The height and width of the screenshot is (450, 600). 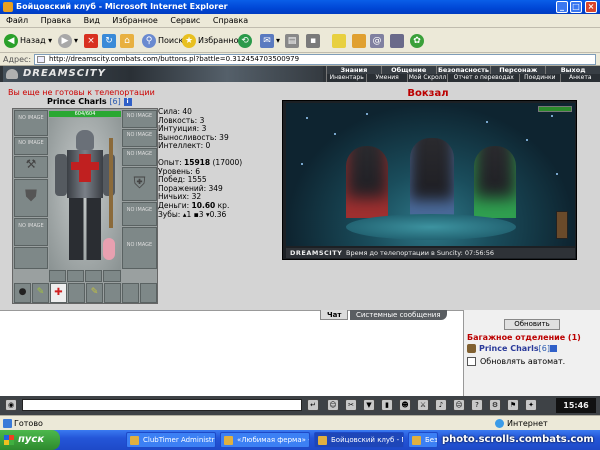 I want to click on slot-helmet: NO IMAGE, so click(x=139, y=119).